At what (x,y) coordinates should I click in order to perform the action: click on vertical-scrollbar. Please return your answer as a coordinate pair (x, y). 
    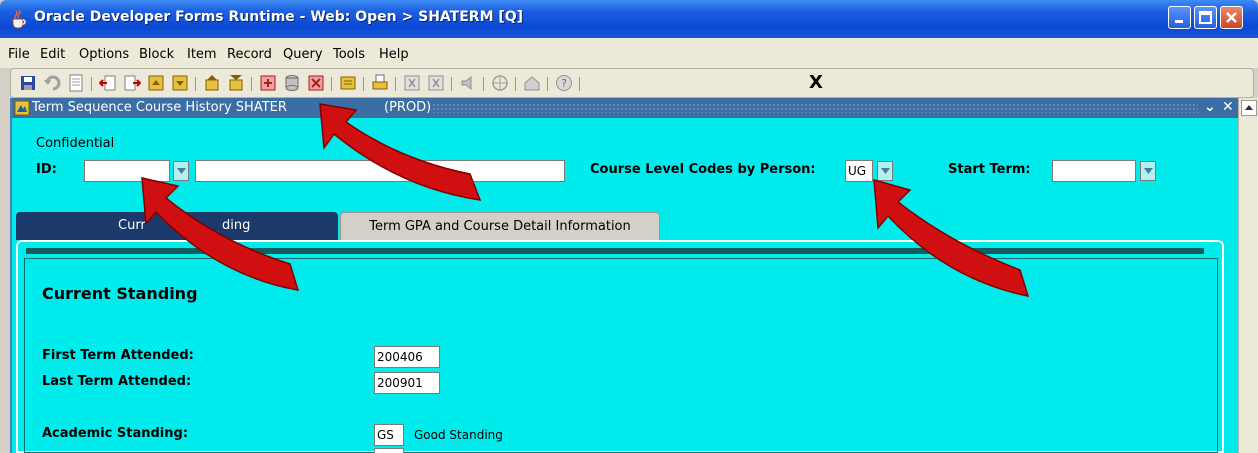
    Looking at the image, I should click on (1248, 275).